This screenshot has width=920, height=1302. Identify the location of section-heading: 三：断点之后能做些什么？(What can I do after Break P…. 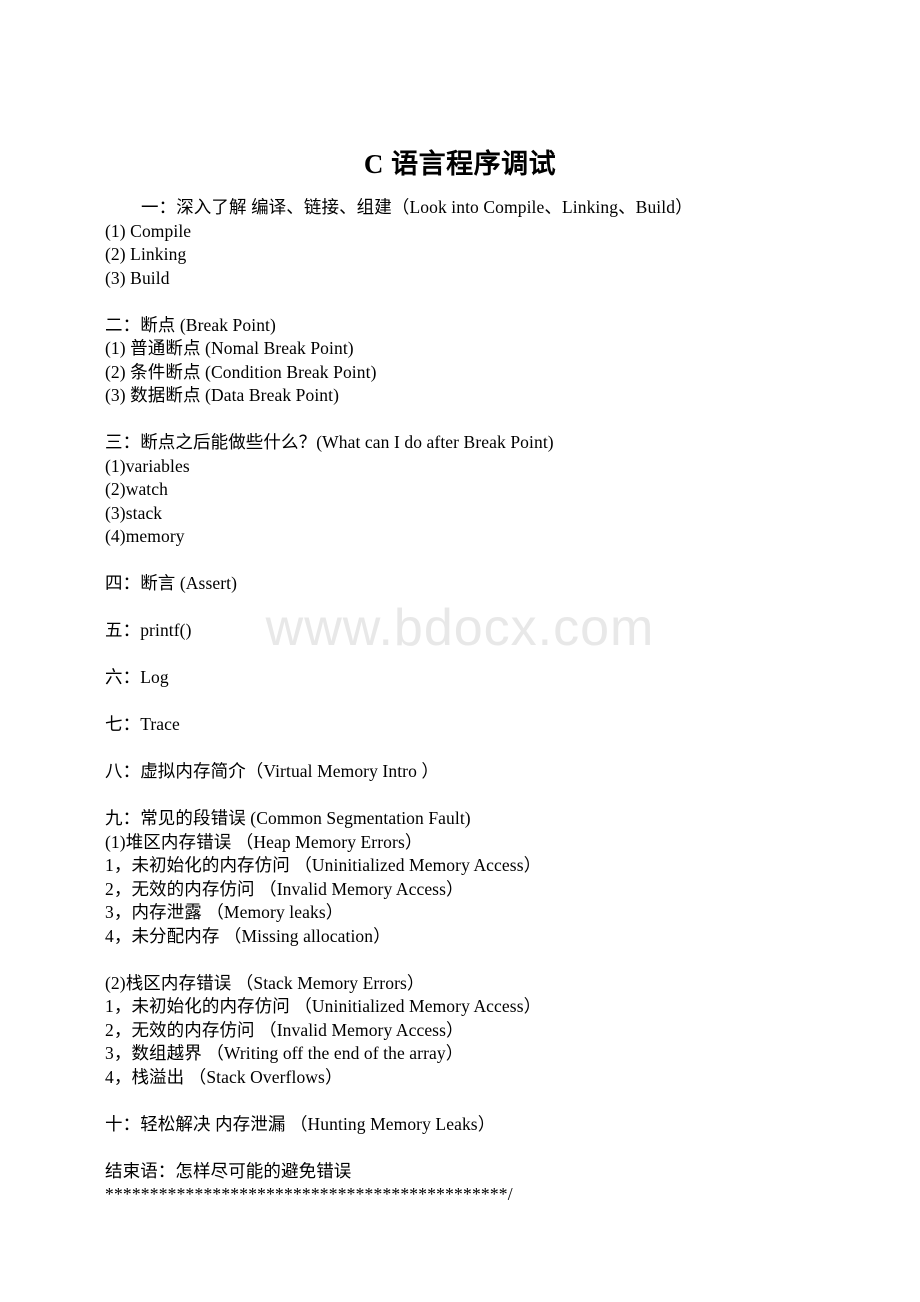
(329, 442).